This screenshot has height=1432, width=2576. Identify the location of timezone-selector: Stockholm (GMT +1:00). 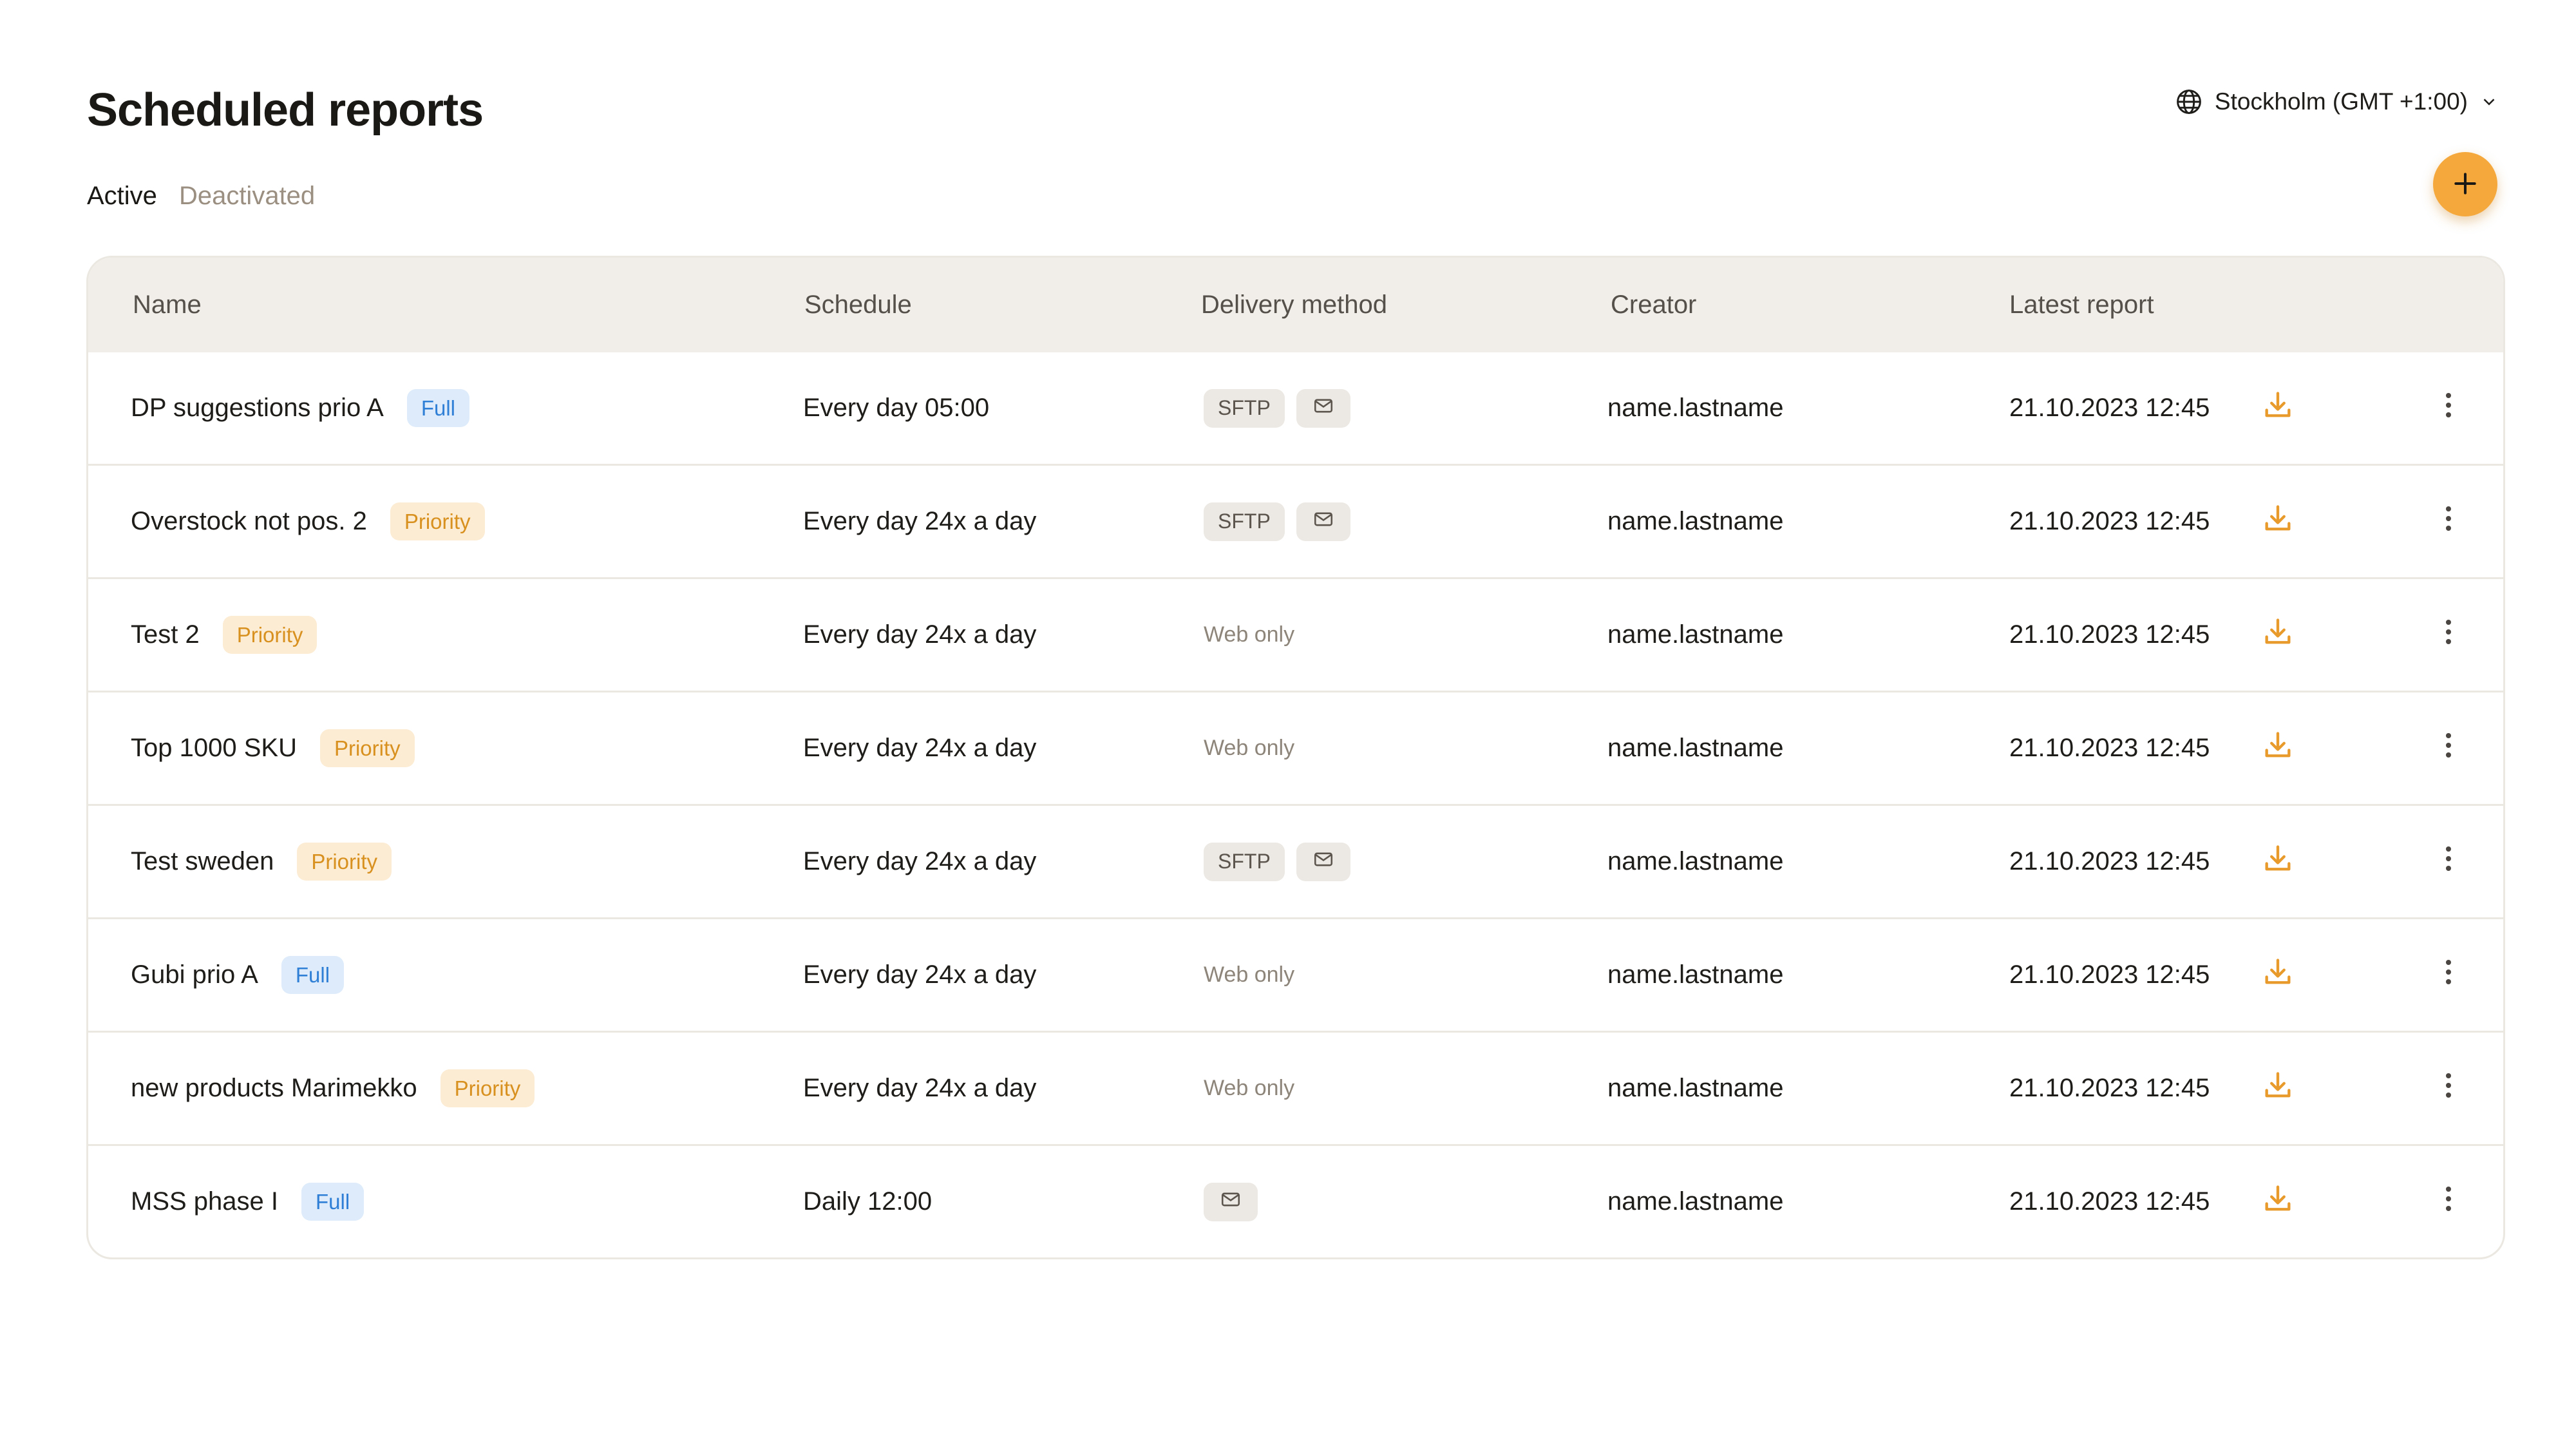
(2337, 102).